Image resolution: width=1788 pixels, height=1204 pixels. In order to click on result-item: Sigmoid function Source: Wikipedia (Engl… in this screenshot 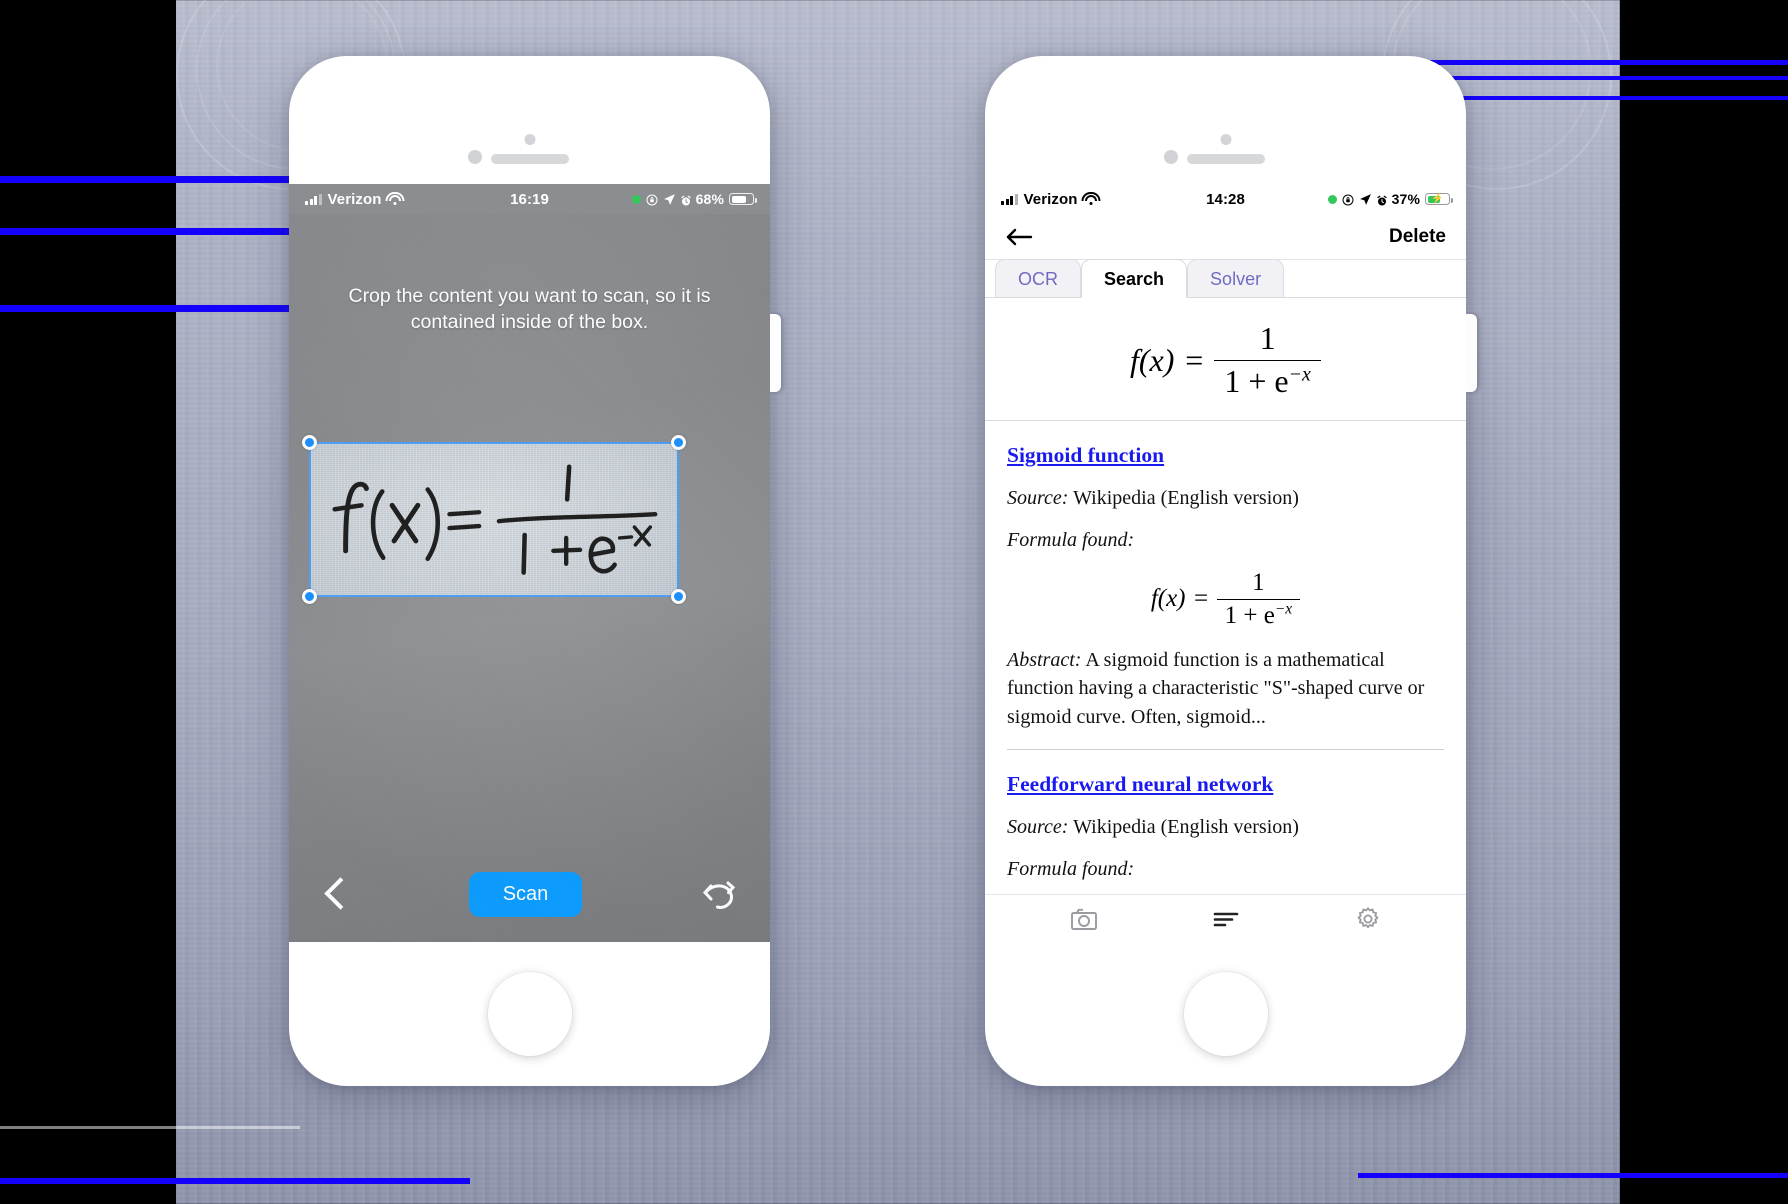, I will do `click(1225, 585)`.